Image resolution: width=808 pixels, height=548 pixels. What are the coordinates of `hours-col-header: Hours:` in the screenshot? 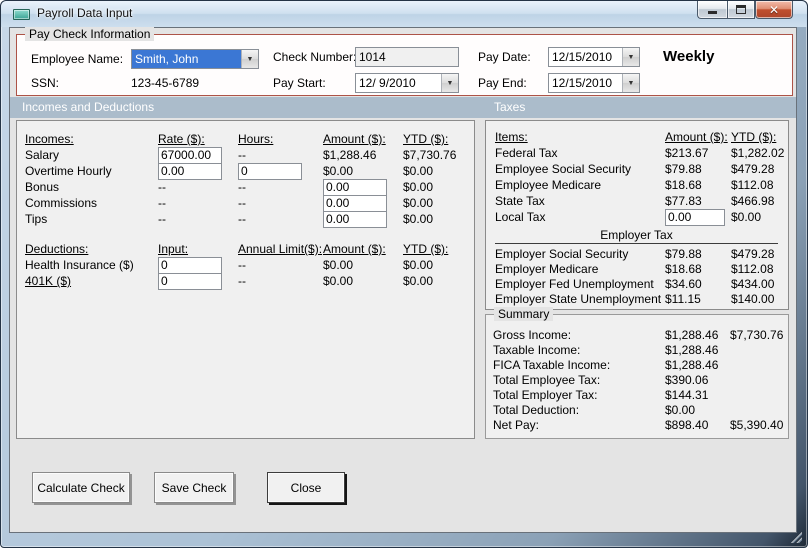 It's located at (256, 139).